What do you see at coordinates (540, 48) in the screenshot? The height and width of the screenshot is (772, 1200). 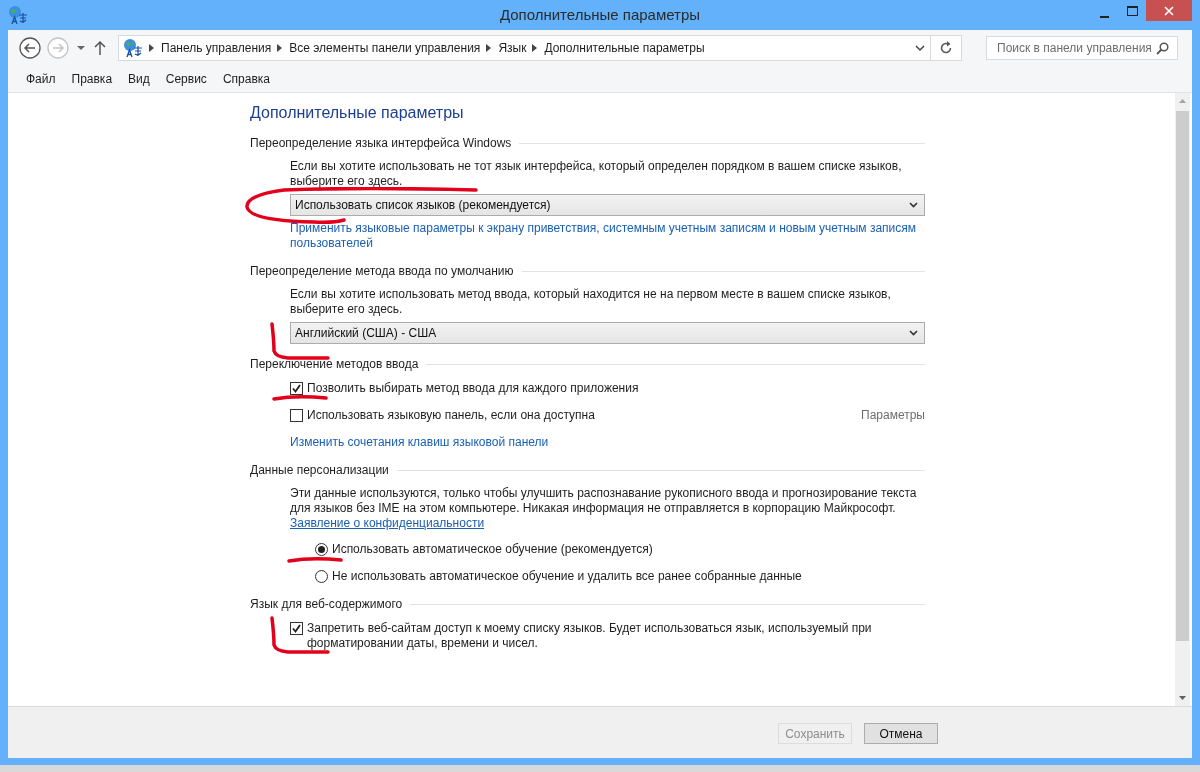 I see `address-bar: Панель управления Все элементы панели управления Язык Дополнительные параметры` at bounding box center [540, 48].